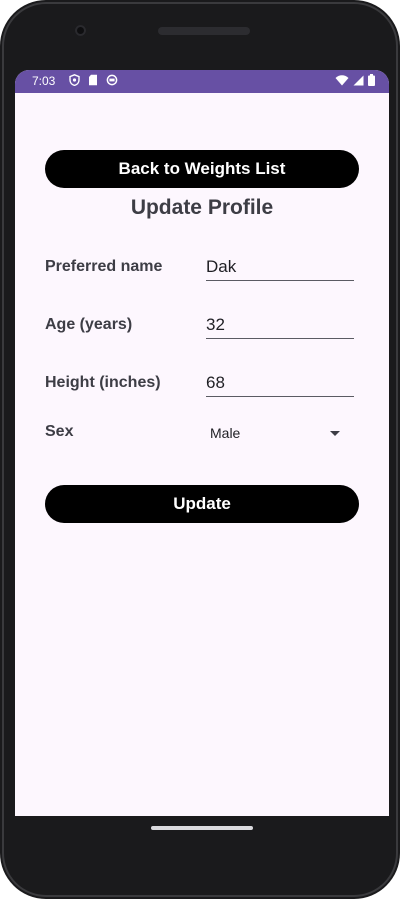 Image resolution: width=400 pixels, height=899 pixels. What do you see at coordinates (280, 327) in the screenshot?
I see `age-input: 32` at bounding box center [280, 327].